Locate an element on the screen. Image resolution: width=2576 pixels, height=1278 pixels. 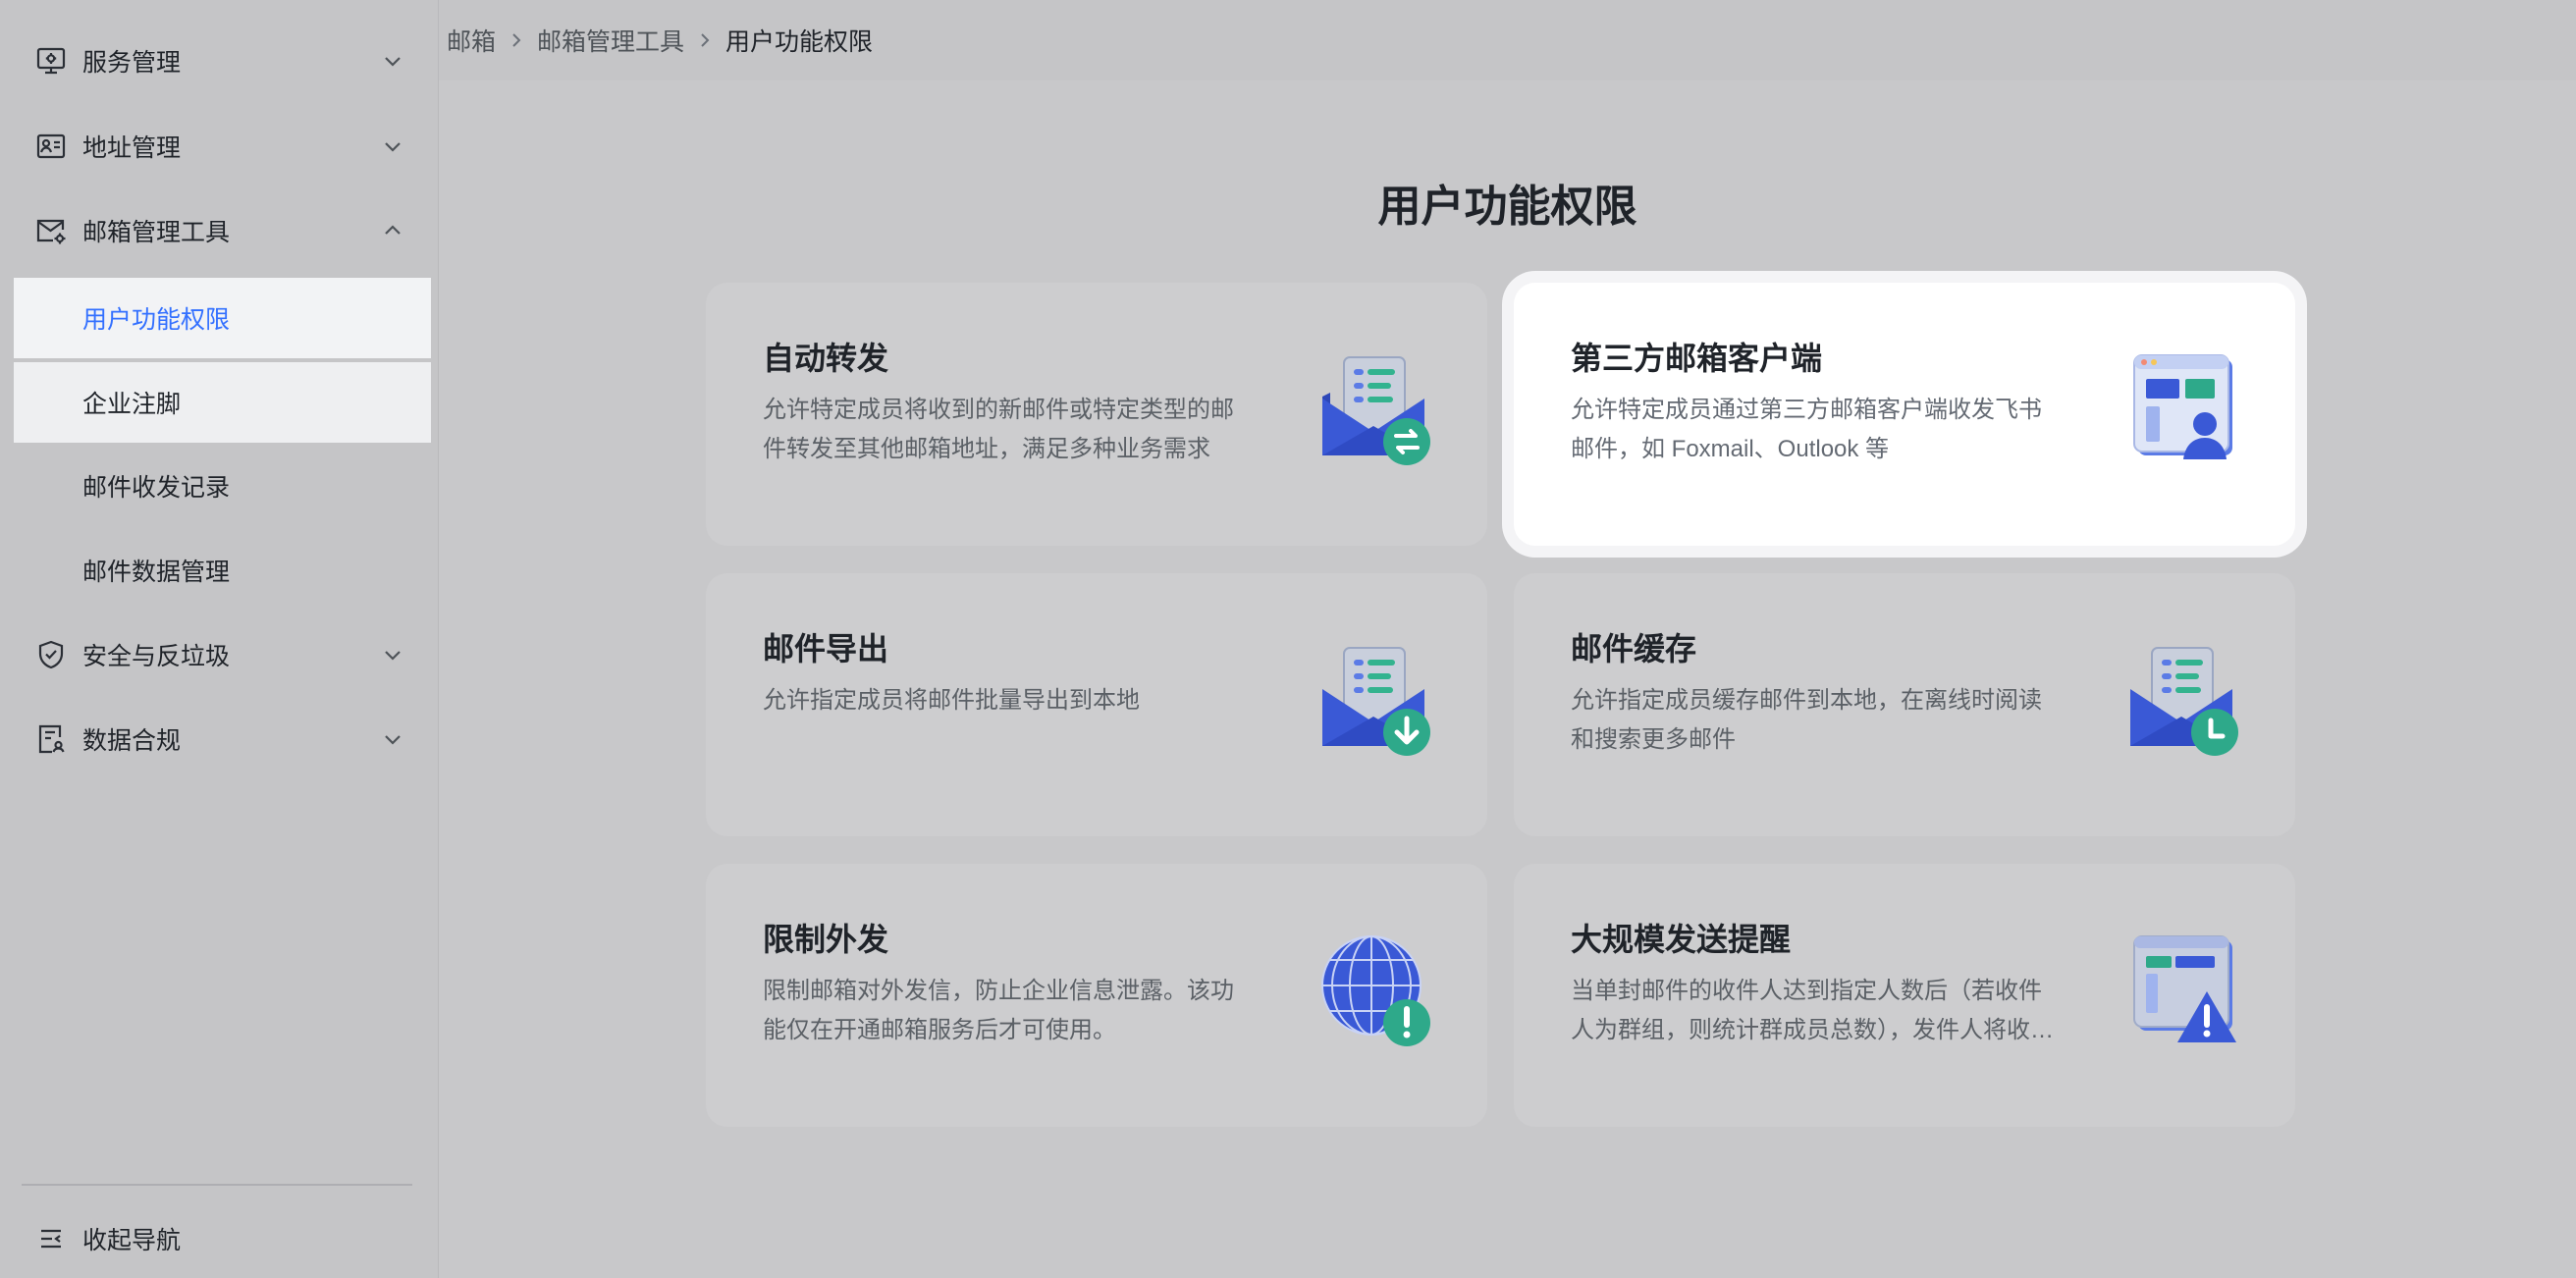
collapse-nav-button: 收起导航 is located at coordinates (222, 1238).